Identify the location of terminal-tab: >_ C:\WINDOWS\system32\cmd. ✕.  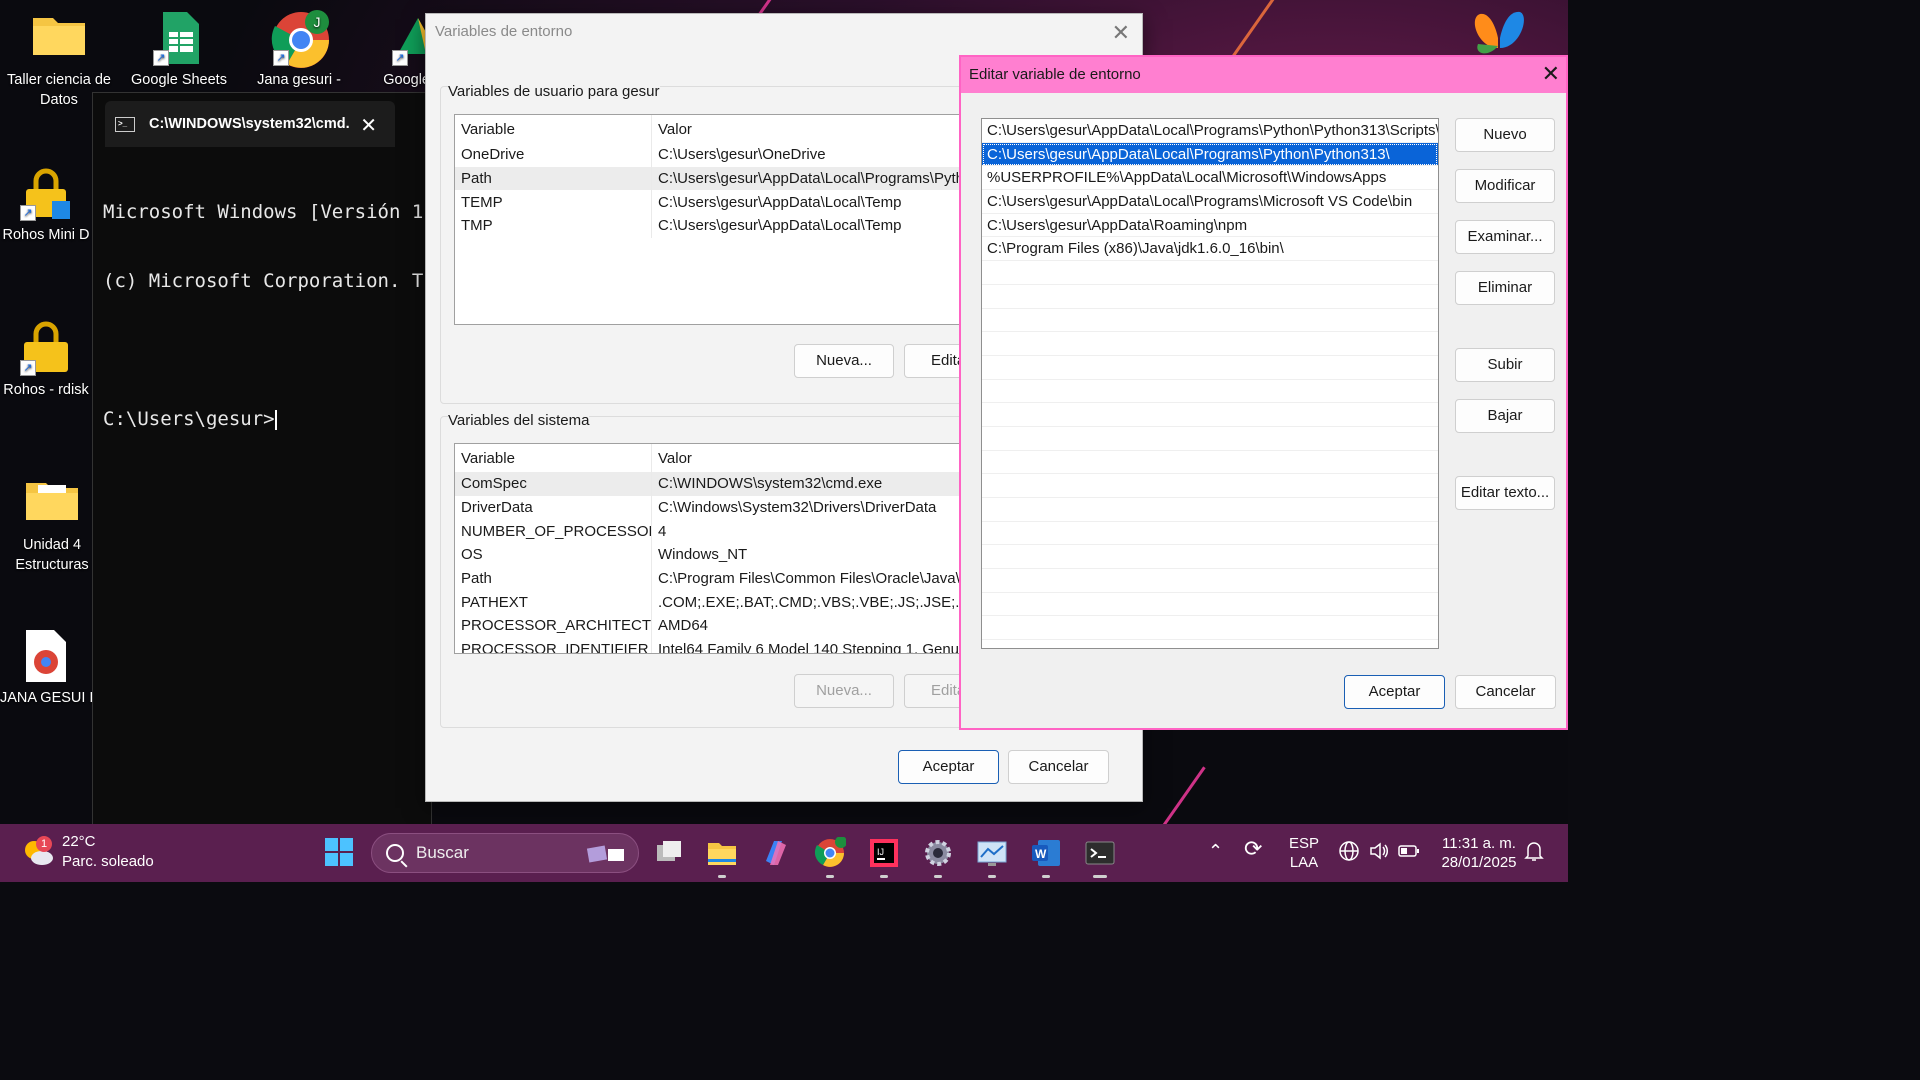
(250, 124).